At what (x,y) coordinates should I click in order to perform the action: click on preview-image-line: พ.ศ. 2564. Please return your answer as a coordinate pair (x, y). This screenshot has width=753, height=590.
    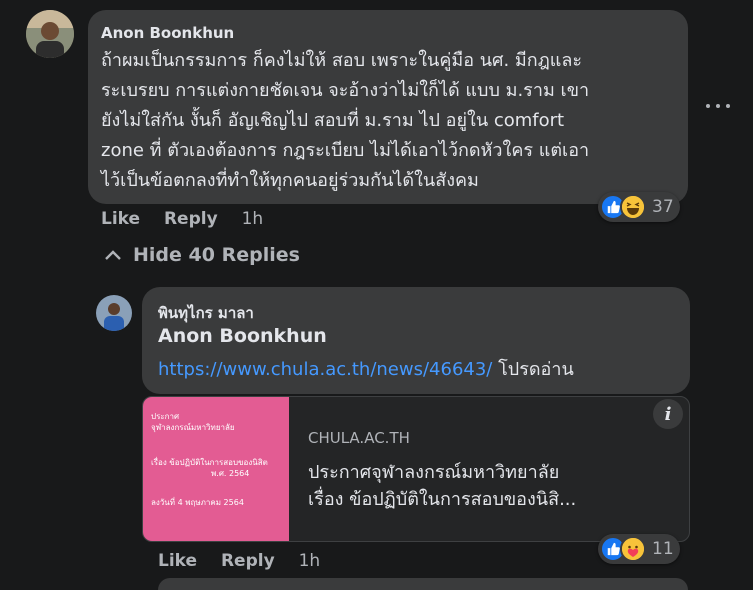
    Looking at the image, I should click on (230, 473).